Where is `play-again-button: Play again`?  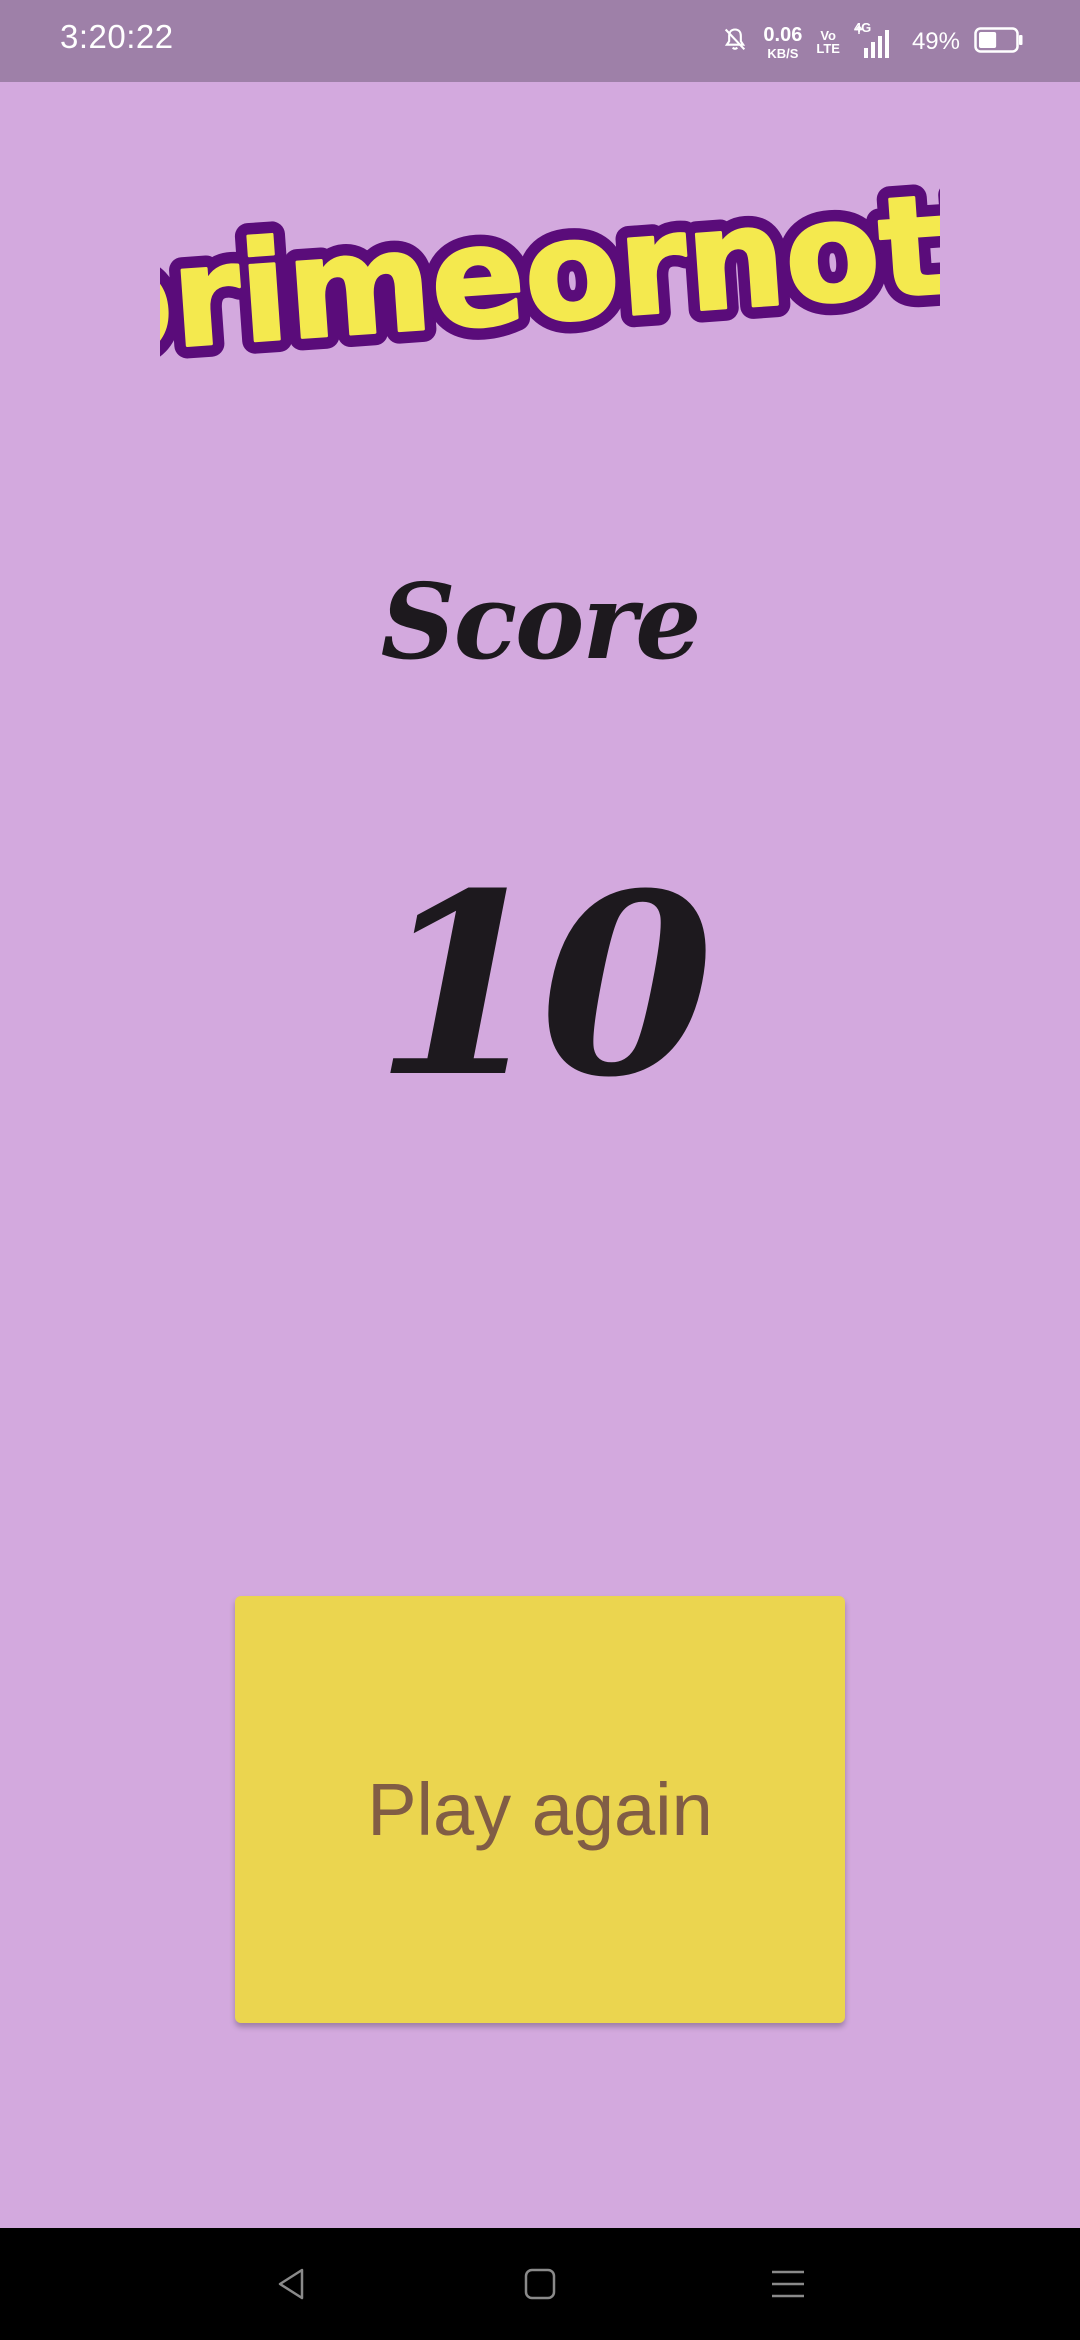 play-again-button: Play again is located at coordinates (540, 1809).